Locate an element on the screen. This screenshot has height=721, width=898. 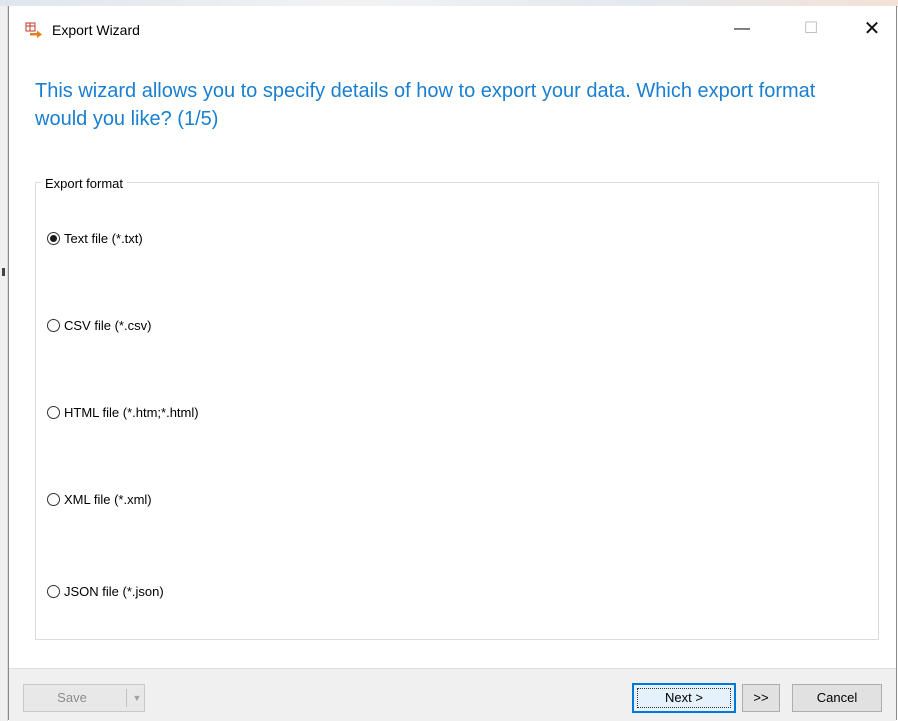
wizard-footer: Save ▼ Next > >> Cancel is located at coordinates (452, 694).